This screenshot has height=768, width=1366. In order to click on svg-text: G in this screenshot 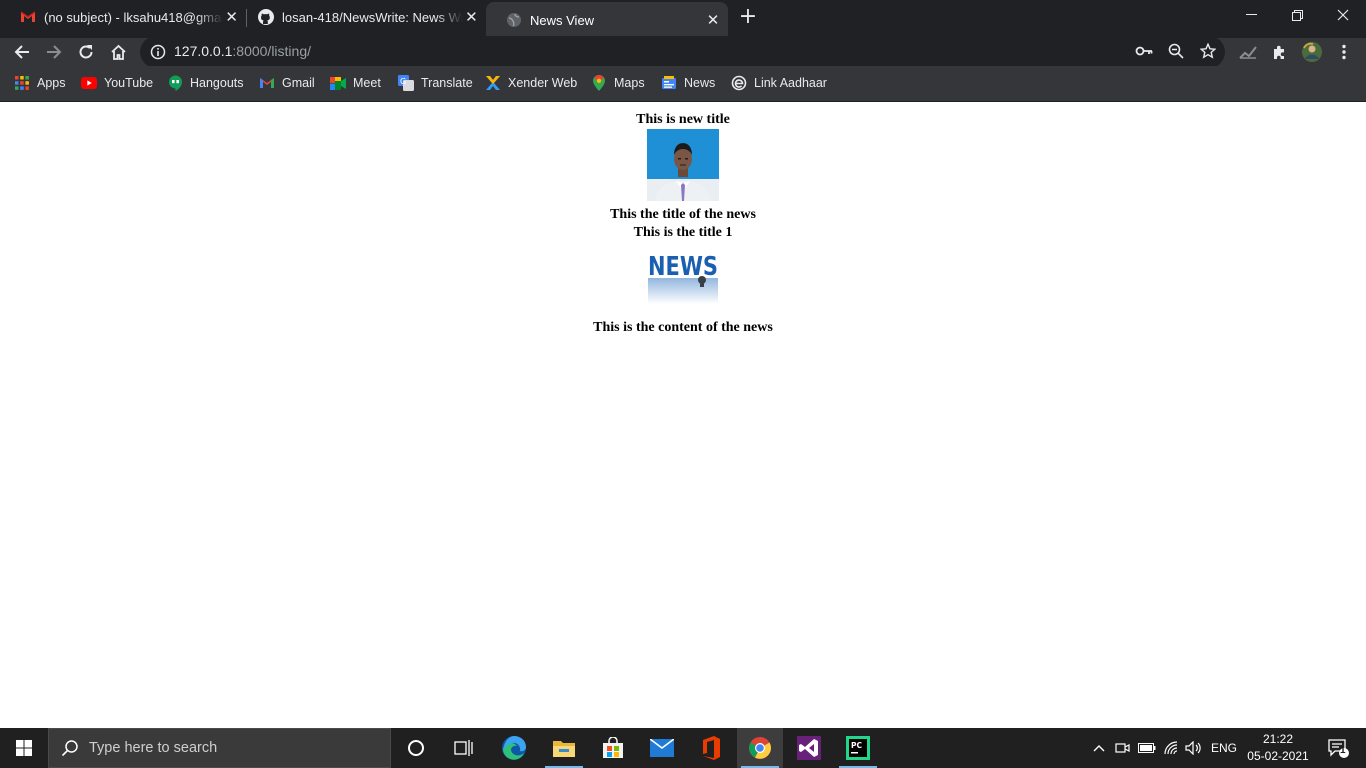, I will do `click(403, 81)`.